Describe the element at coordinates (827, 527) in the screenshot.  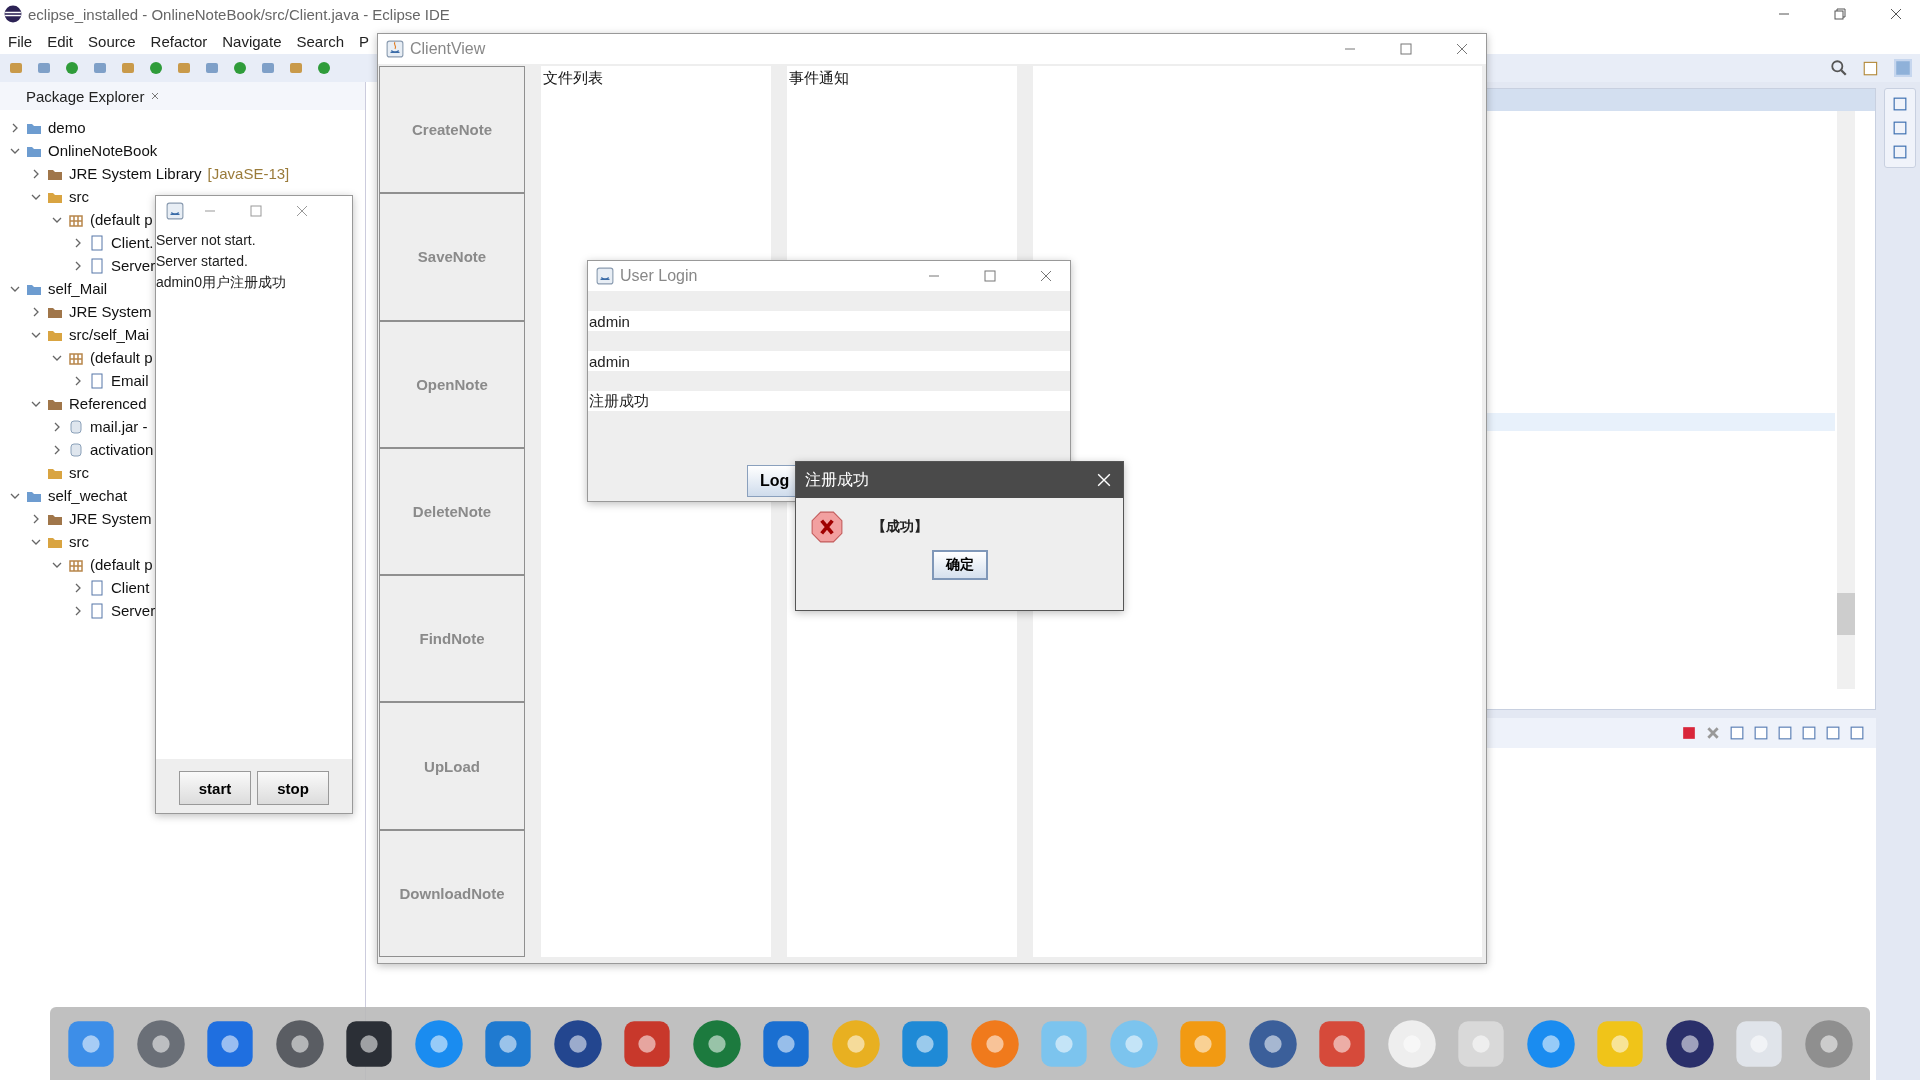
I see `error-icon` at that location.